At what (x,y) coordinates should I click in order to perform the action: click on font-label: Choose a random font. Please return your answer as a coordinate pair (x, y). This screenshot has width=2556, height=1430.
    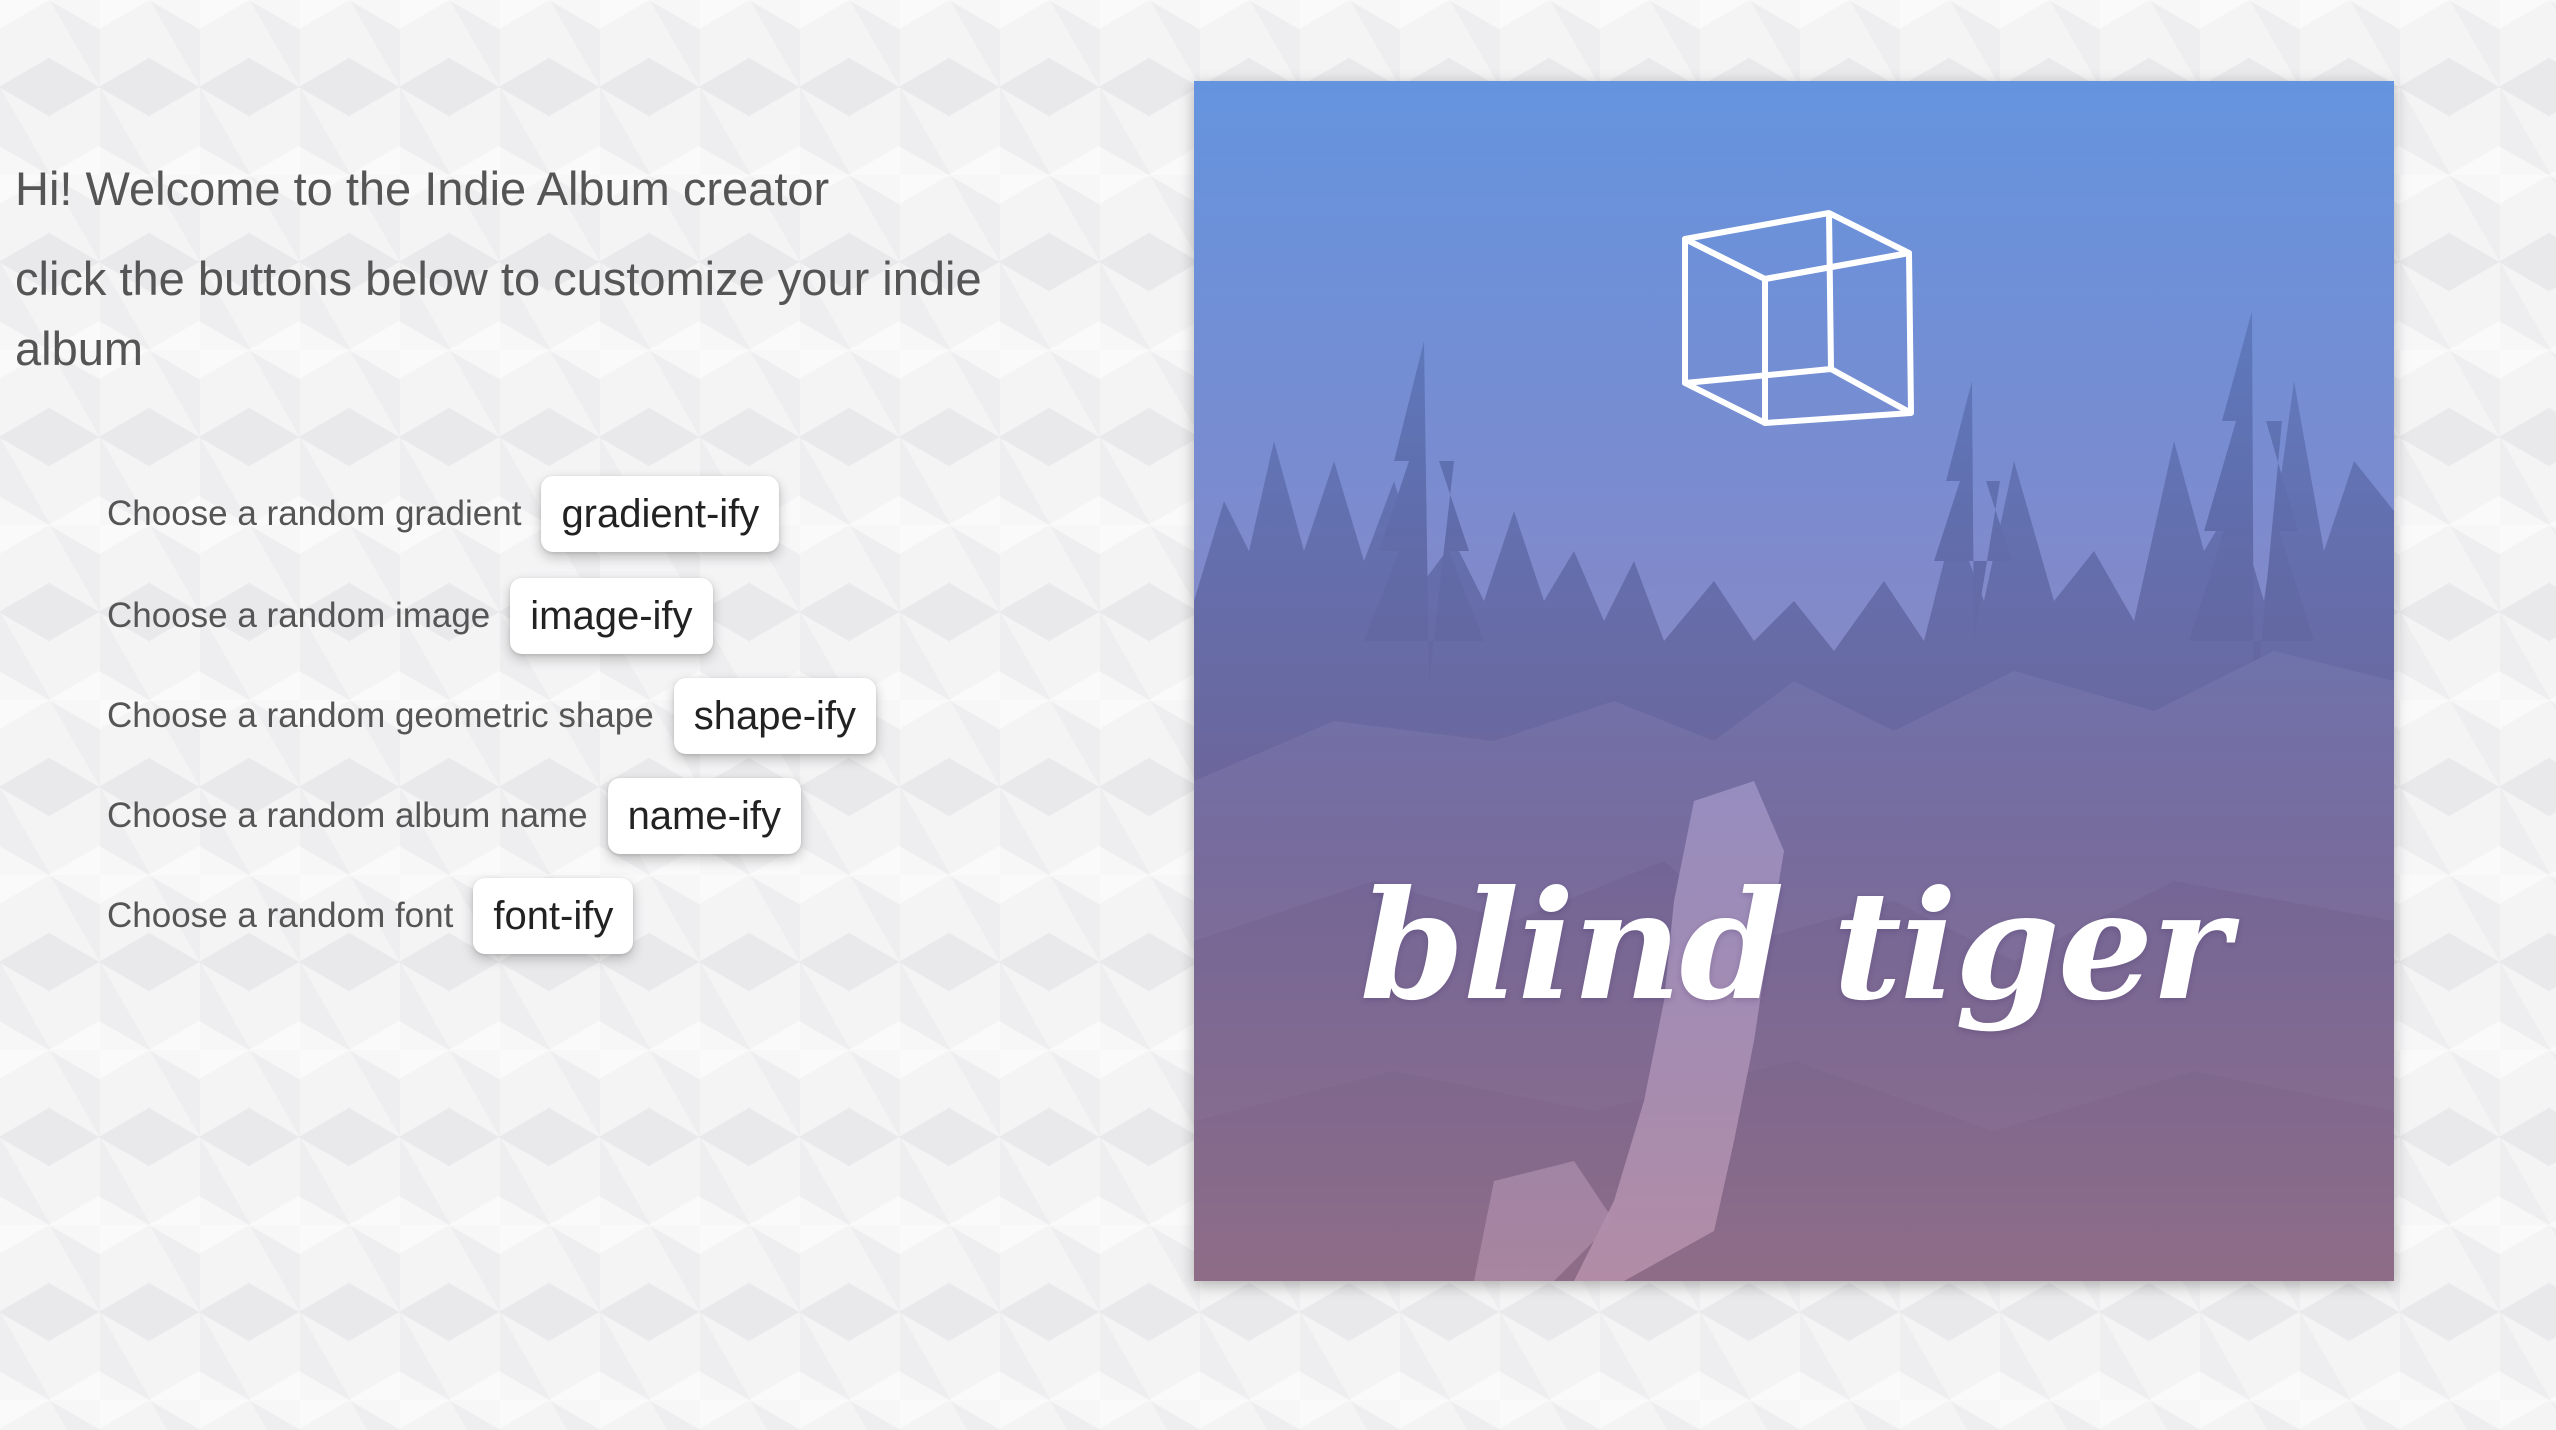
    Looking at the image, I should click on (280, 915).